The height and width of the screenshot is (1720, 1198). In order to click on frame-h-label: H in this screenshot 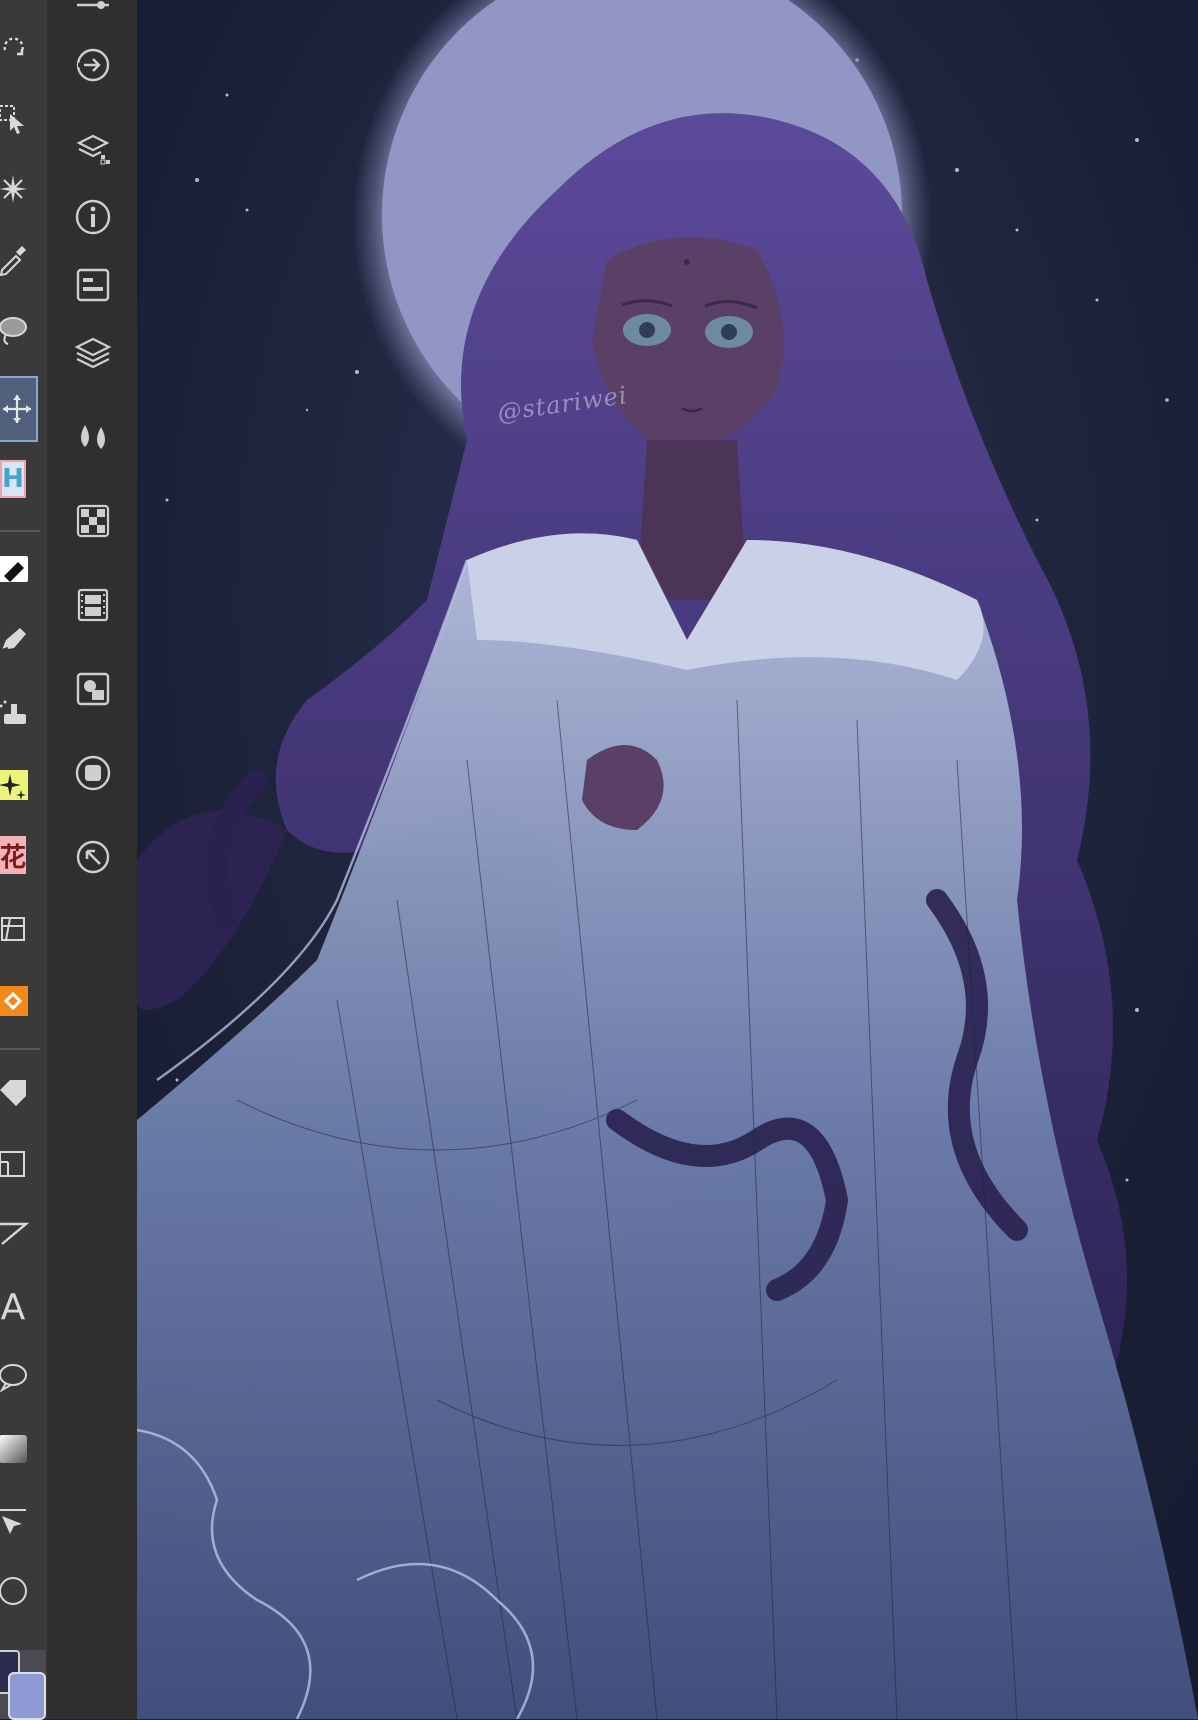, I will do `click(13, 479)`.